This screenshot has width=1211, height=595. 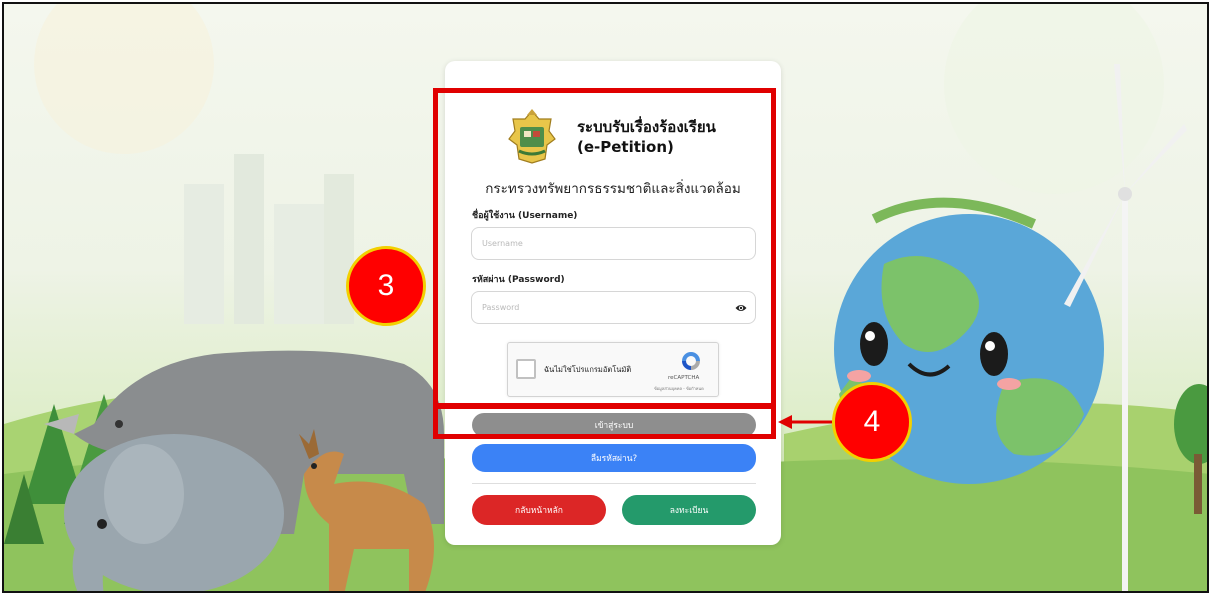 I want to click on step-callout-4: 4, so click(x=872, y=422).